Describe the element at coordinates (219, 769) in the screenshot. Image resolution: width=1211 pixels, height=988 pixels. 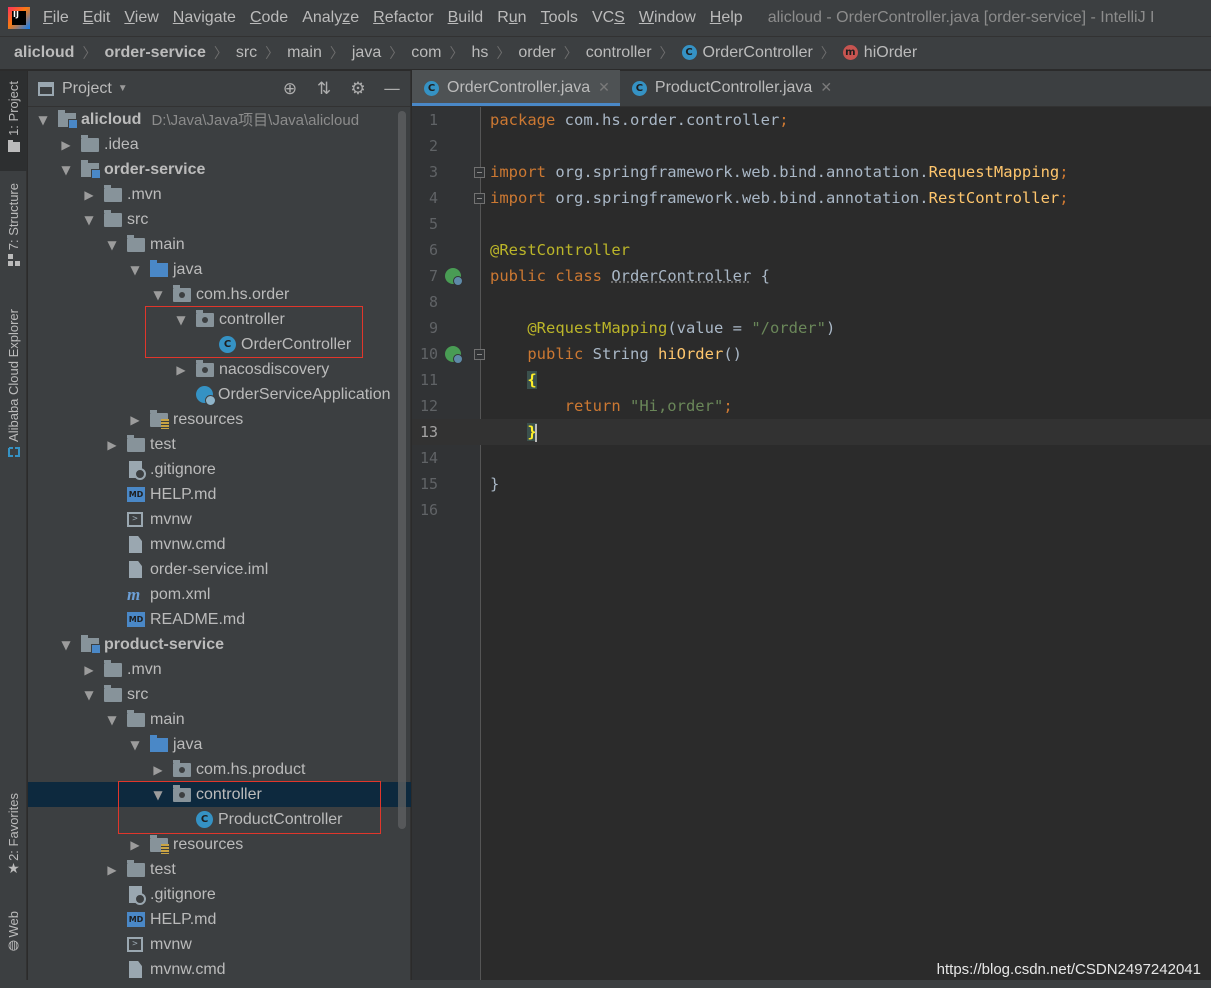
I see `tree-item: ▶ com.hs.product` at that location.